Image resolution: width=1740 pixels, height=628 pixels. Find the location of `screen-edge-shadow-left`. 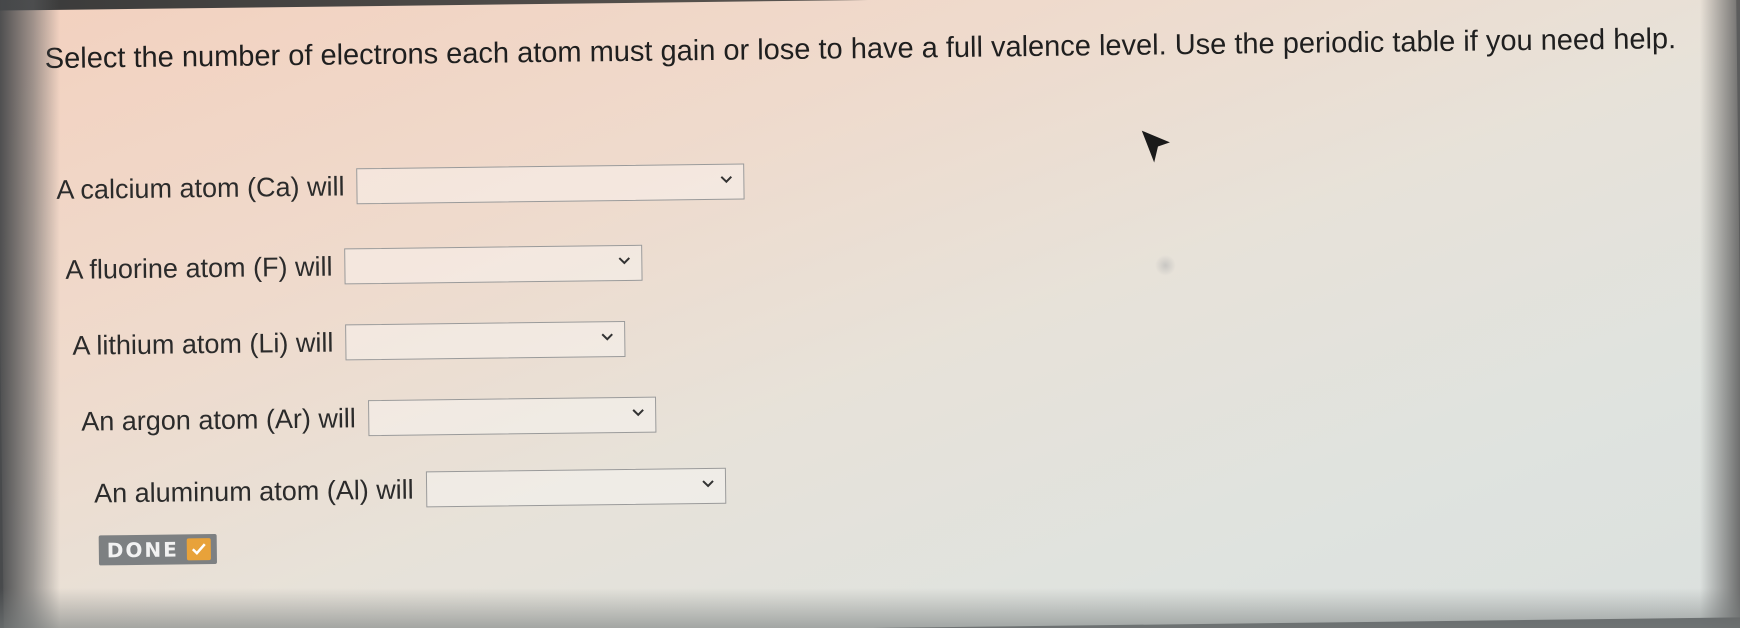

screen-edge-shadow-left is located at coordinates (30, 314).